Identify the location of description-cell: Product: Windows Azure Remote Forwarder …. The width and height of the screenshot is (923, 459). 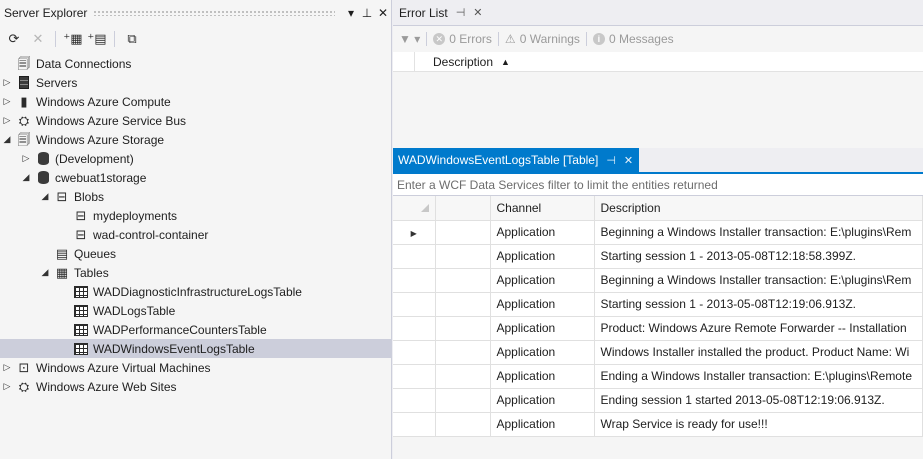
(758, 328).